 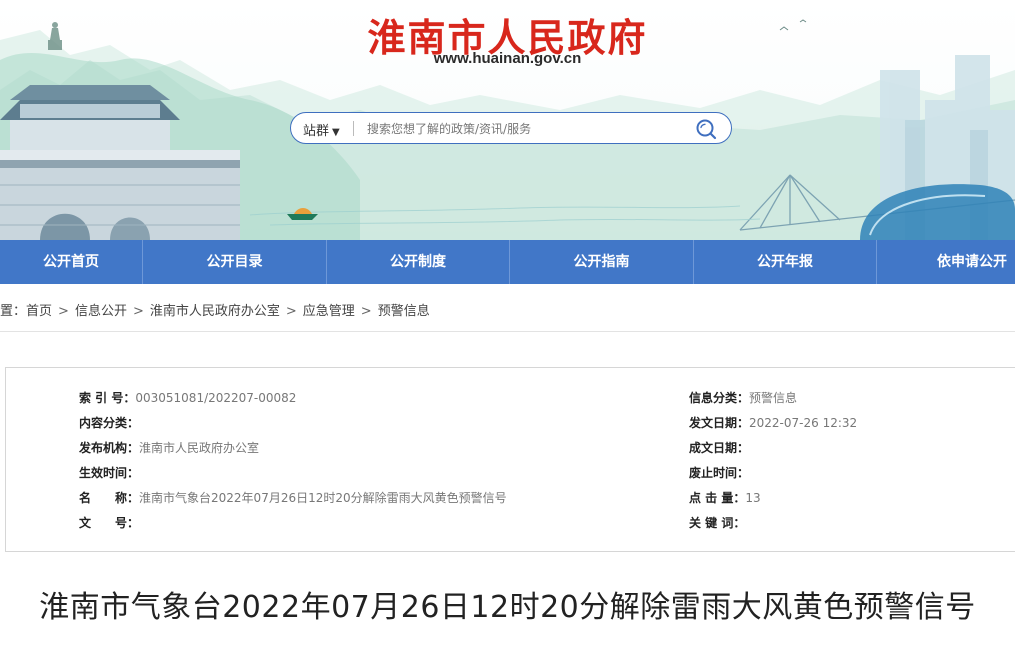 I want to click on search-divider, so click(x=353, y=128).